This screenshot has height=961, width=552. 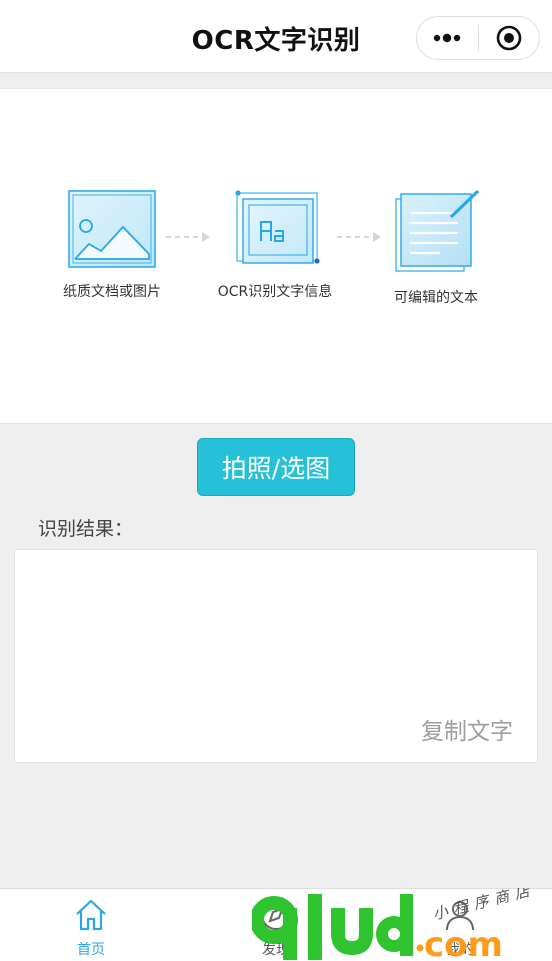 I want to click on step-editable-text: 可编辑的文本, so click(x=436, y=248).